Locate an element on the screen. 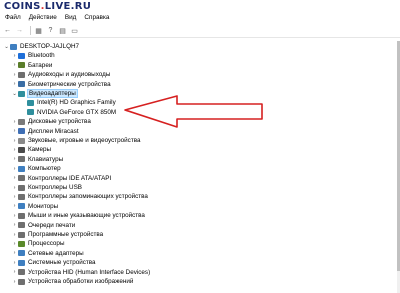 This screenshot has height=293, width=400. arrow-shape is located at coordinates (193, 111).